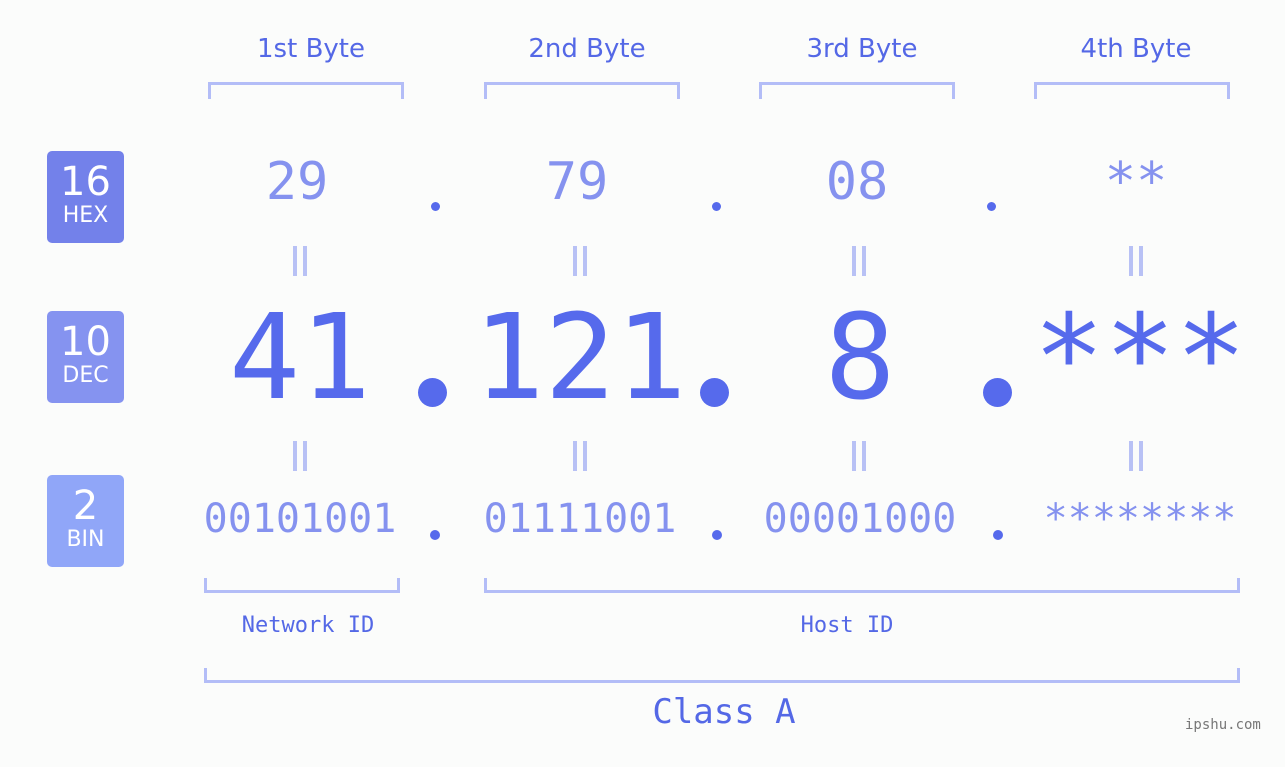 The height and width of the screenshot is (767, 1285). Describe the element at coordinates (311, 49) in the screenshot. I see `byte-header-1: 1st Byte` at that location.